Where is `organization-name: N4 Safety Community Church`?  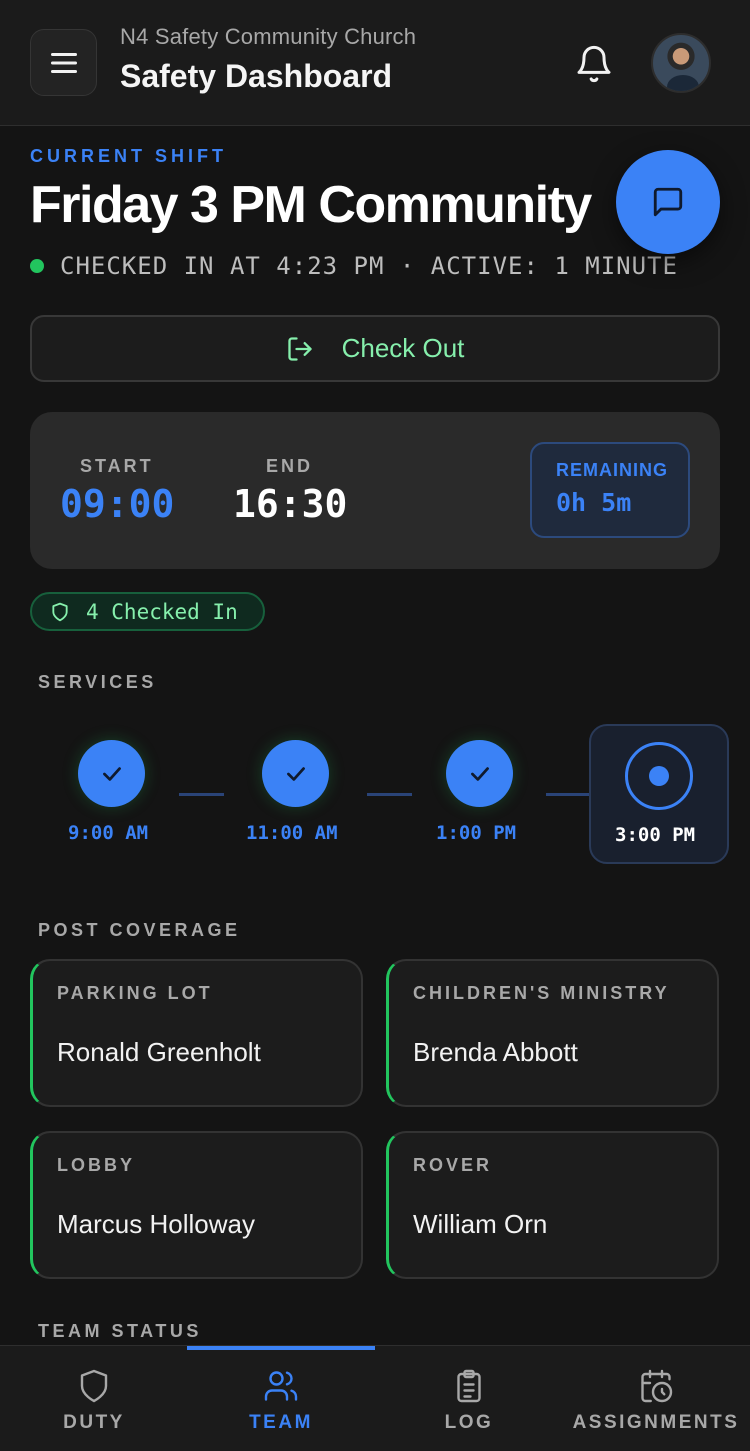
organization-name: N4 Safety Community Church is located at coordinates (268, 36).